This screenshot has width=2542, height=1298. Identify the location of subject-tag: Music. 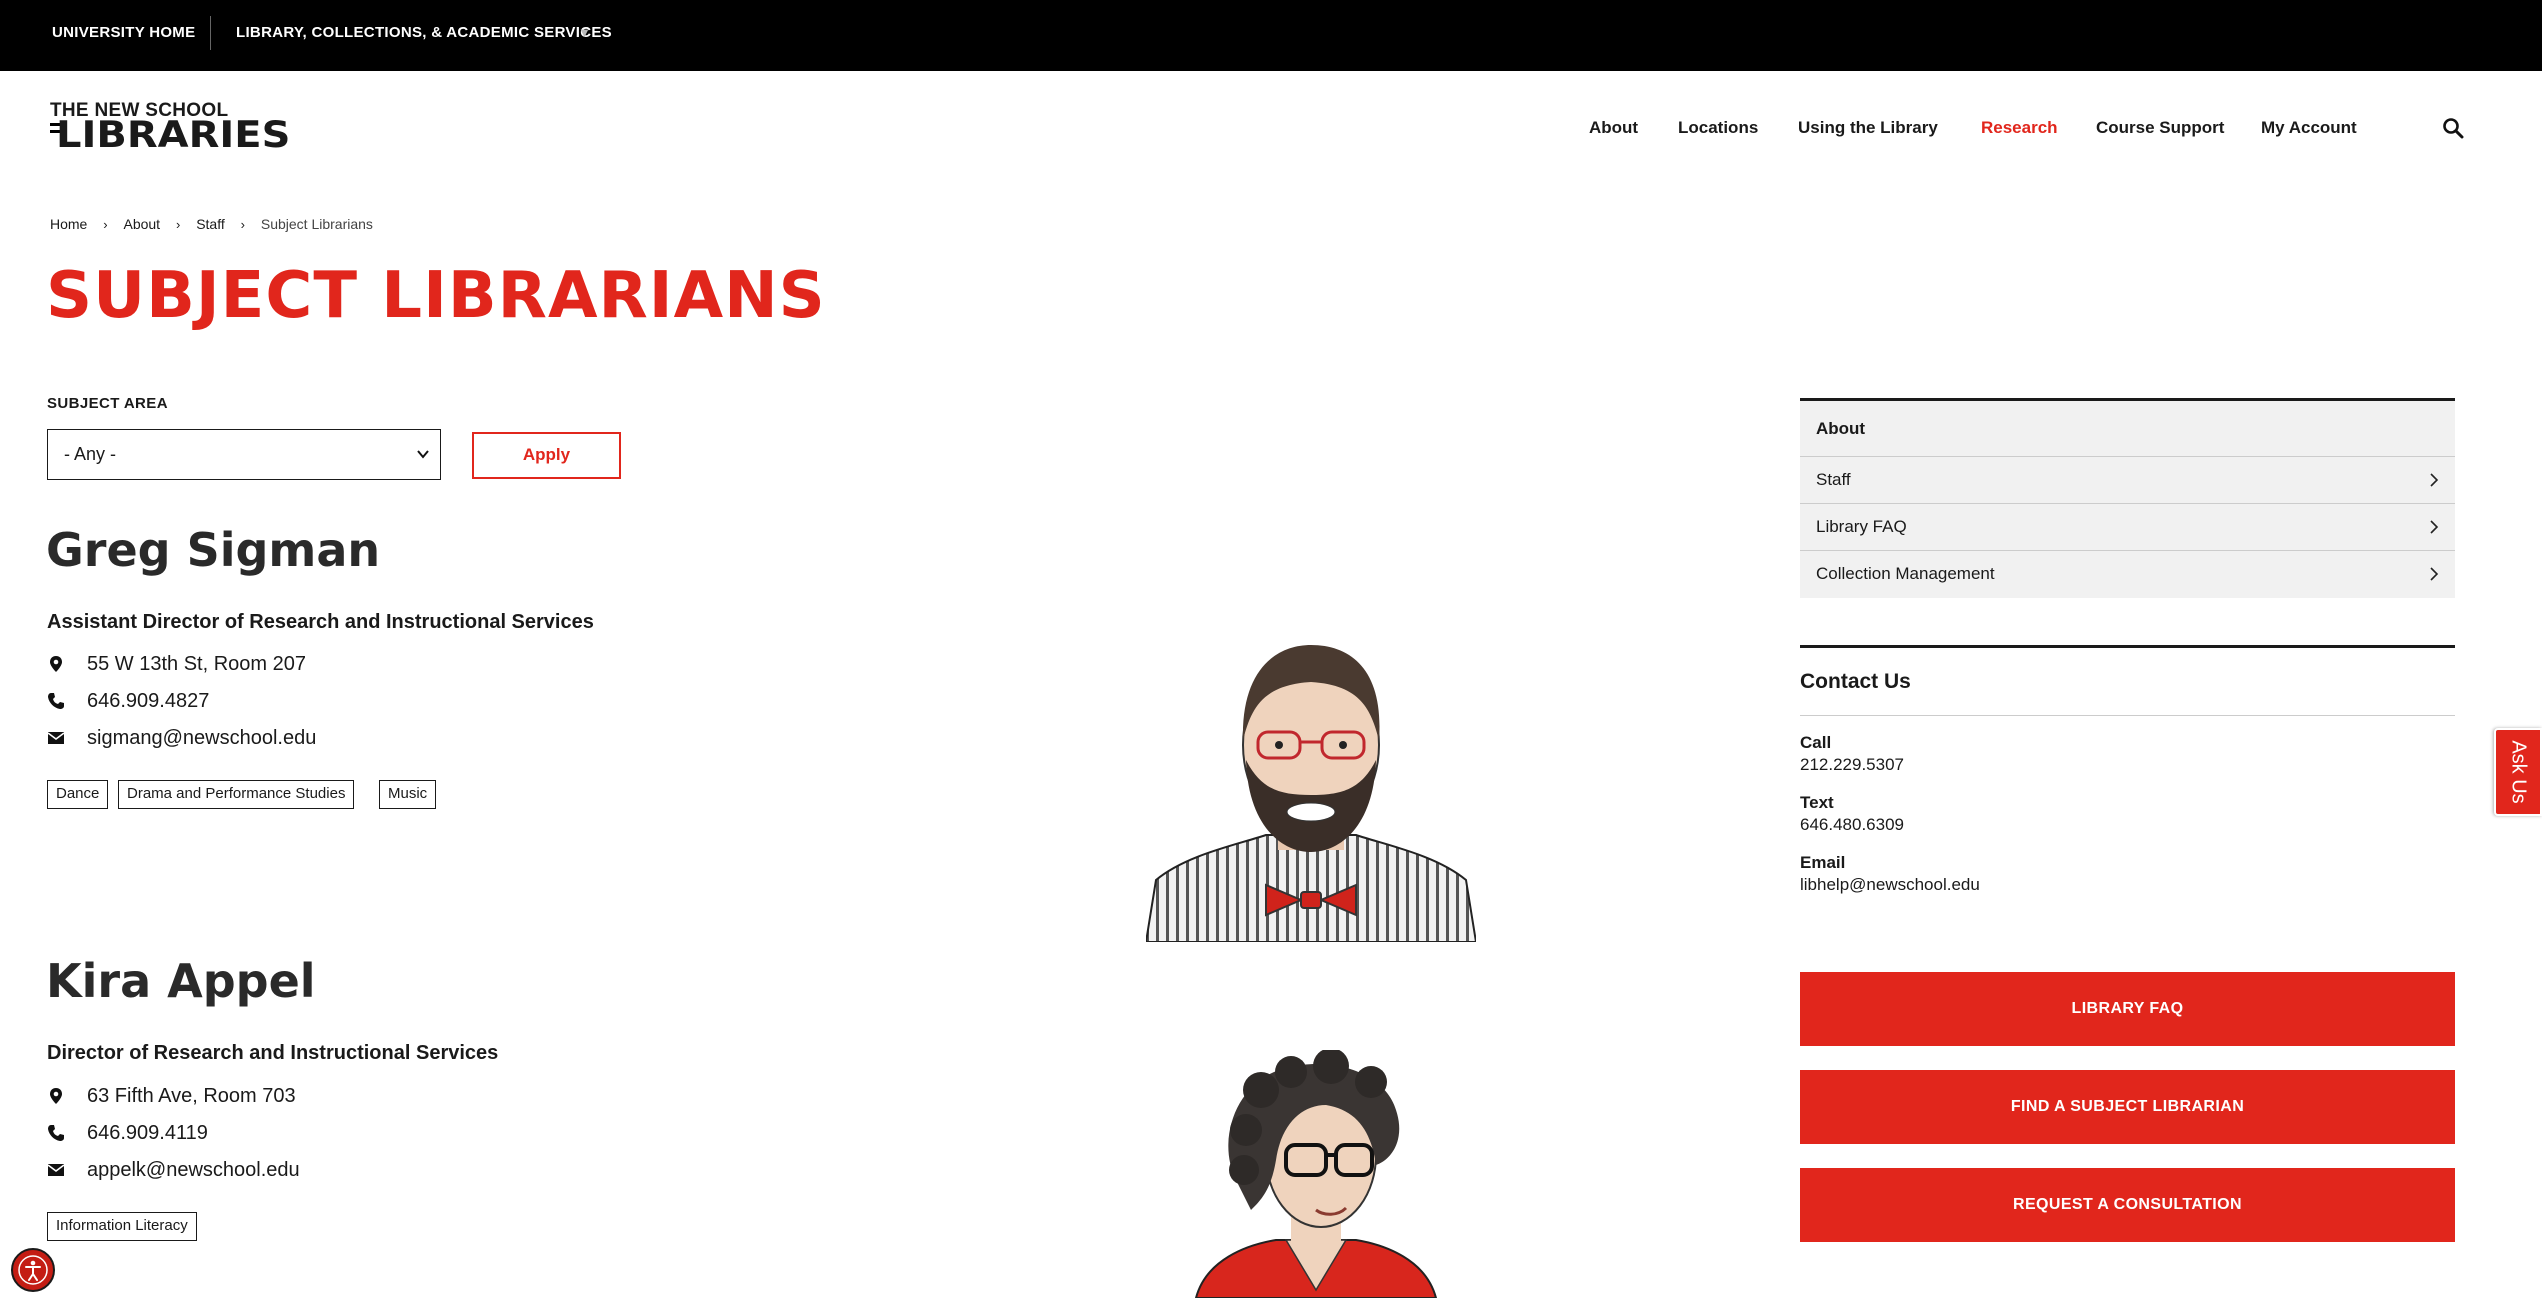
(408, 794).